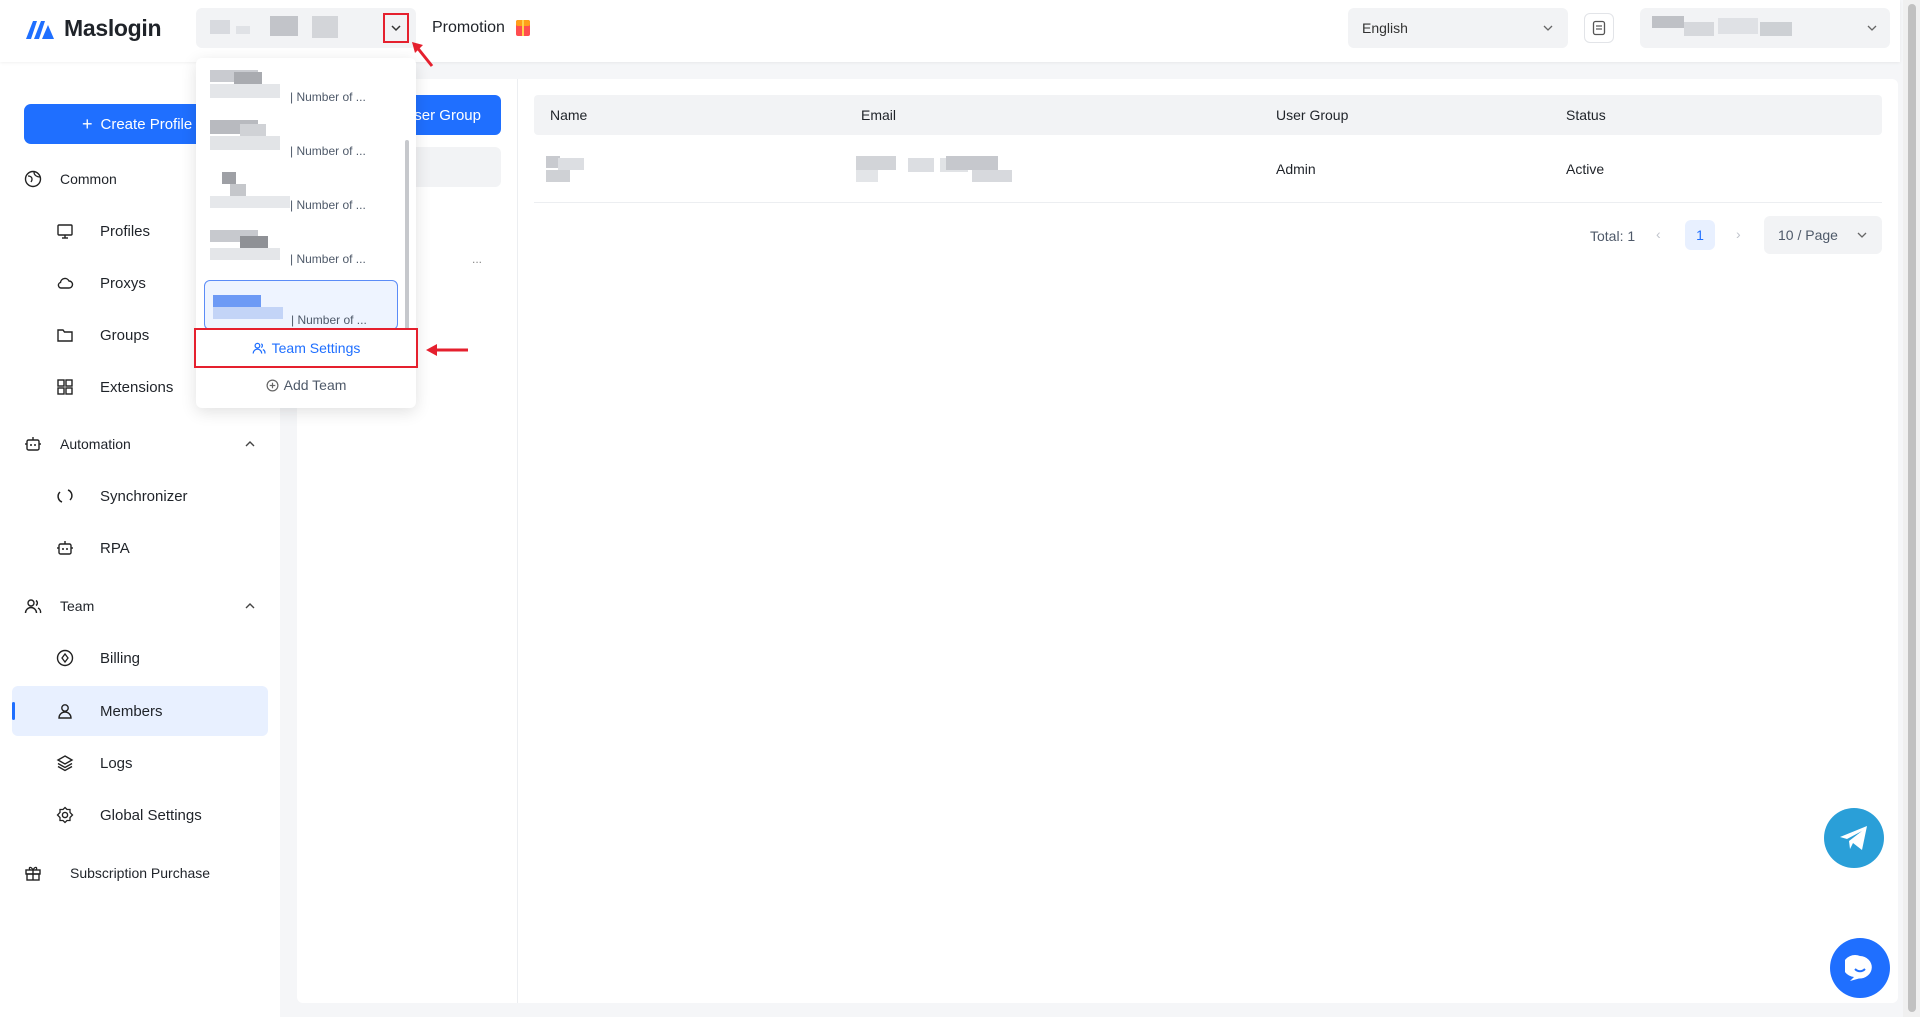 The height and width of the screenshot is (1017, 1920). Describe the element at coordinates (77, 606) in the screenshot. I see `section-team-label: Team` at that location.